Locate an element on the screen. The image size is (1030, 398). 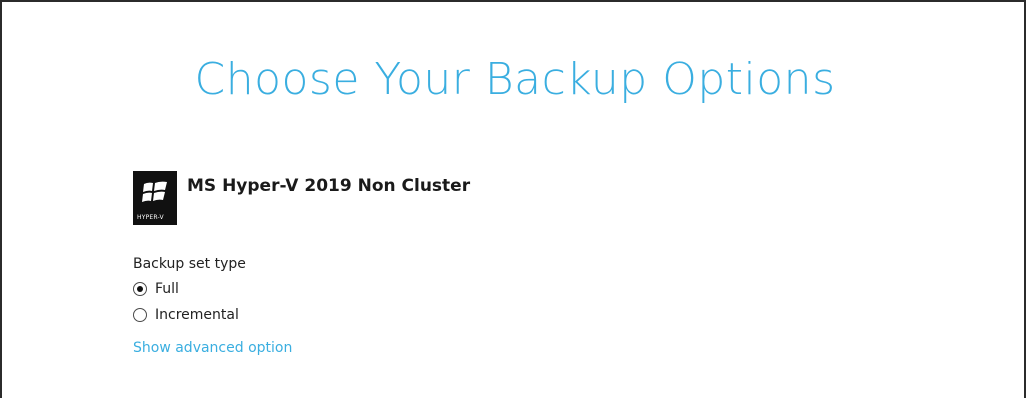
show-advanced-option-link: Show advanced option is located at coordinates (212, 348).